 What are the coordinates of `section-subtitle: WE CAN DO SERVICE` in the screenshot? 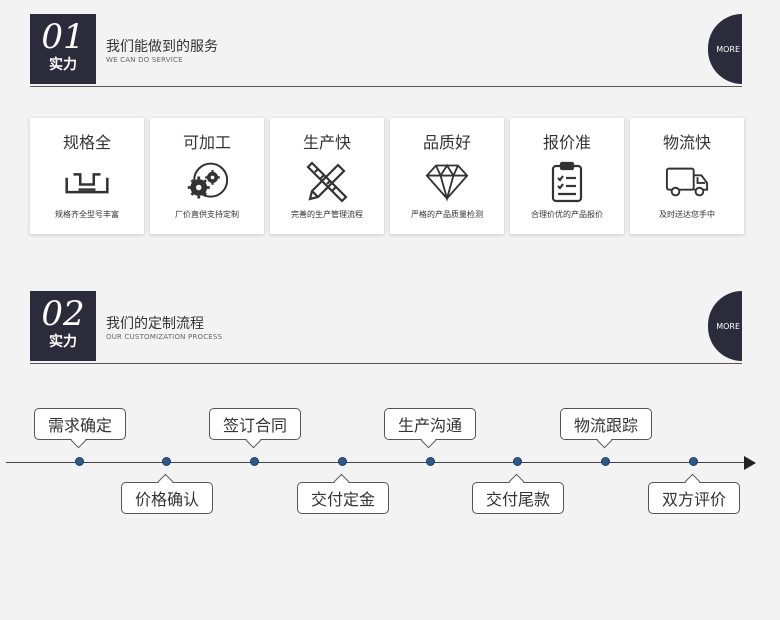 It's located at (144, 60).